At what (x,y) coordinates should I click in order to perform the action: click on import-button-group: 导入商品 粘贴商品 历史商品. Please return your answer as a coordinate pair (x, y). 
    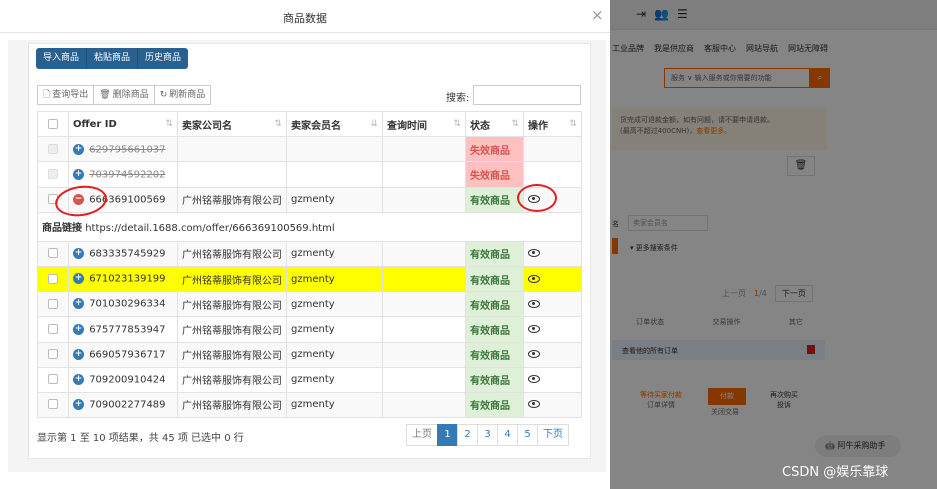
    Looking at the image, I should click on (112, 58).